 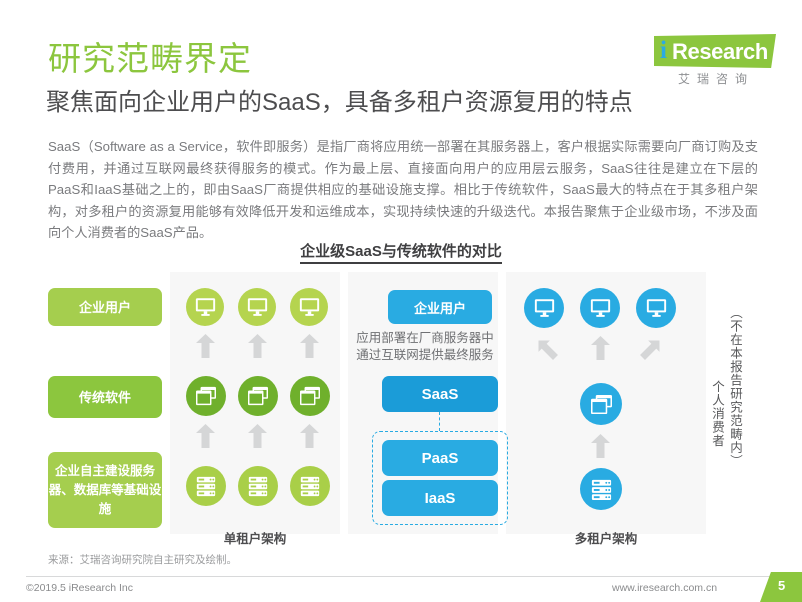 I want to click on label-enterprise-user-green: 企业用户, so click(x=105, y=307).